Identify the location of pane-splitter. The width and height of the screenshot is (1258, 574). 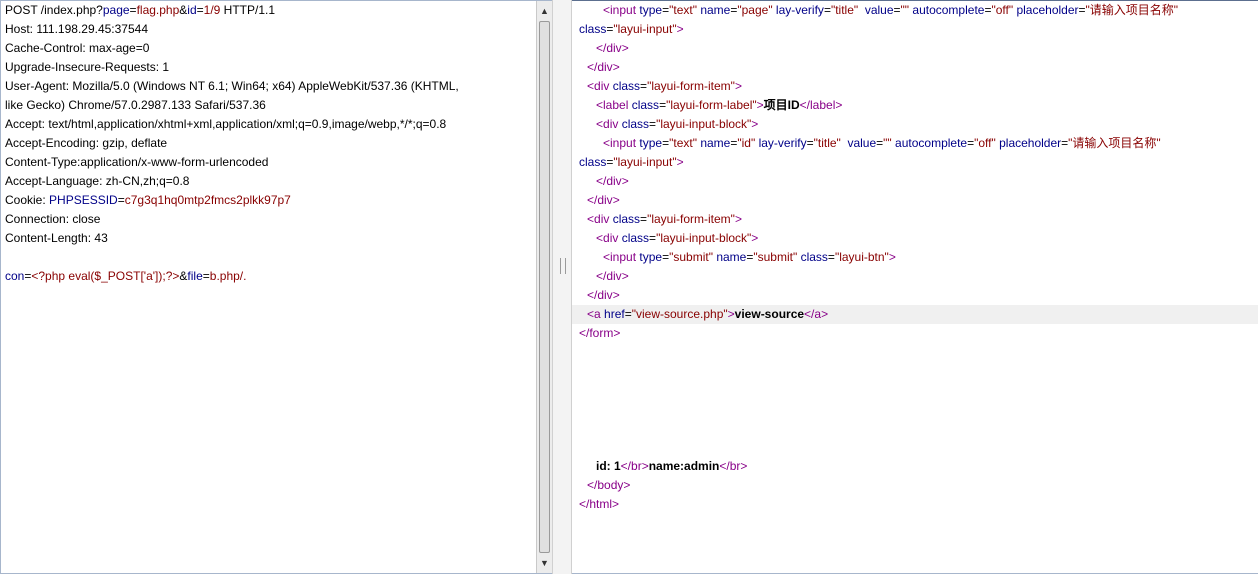
(562, 287).